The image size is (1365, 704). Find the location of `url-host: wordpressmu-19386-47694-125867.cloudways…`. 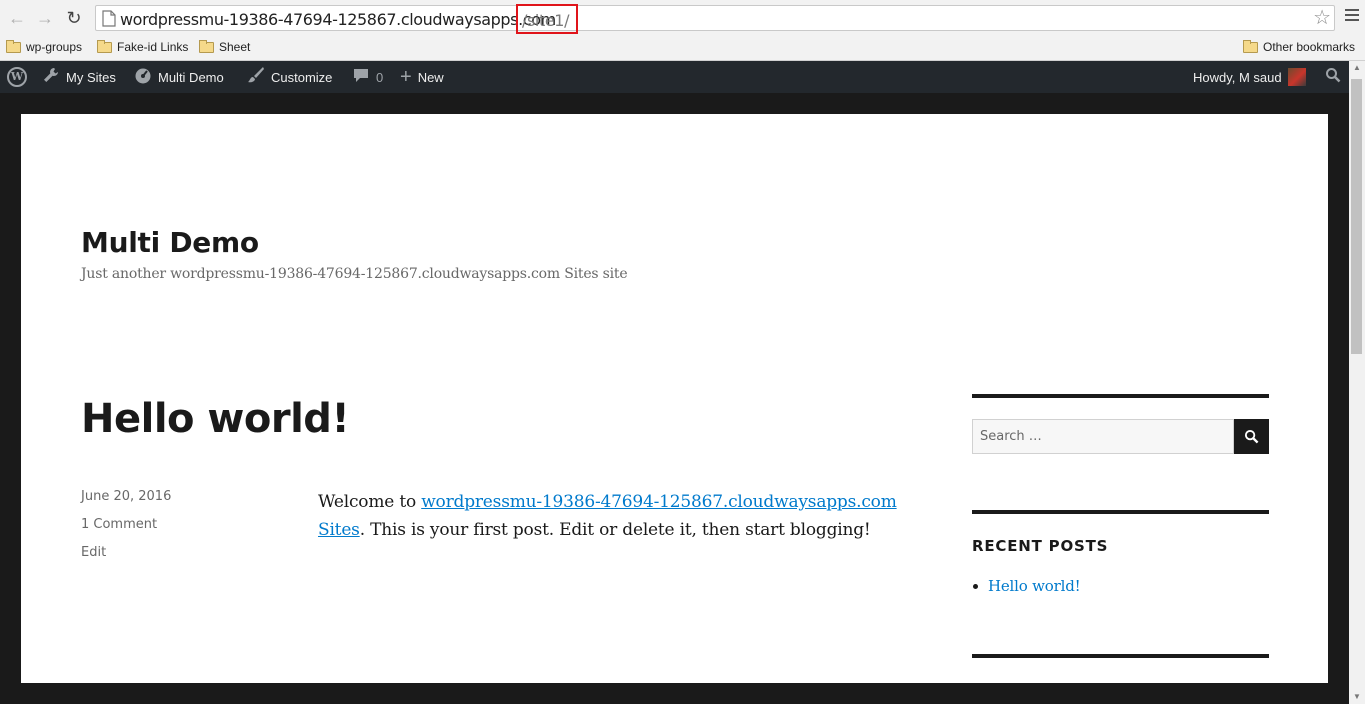

url-host: wordpressmu-19386-47694-125867.cloudways… is located at coordinates (338, 19).